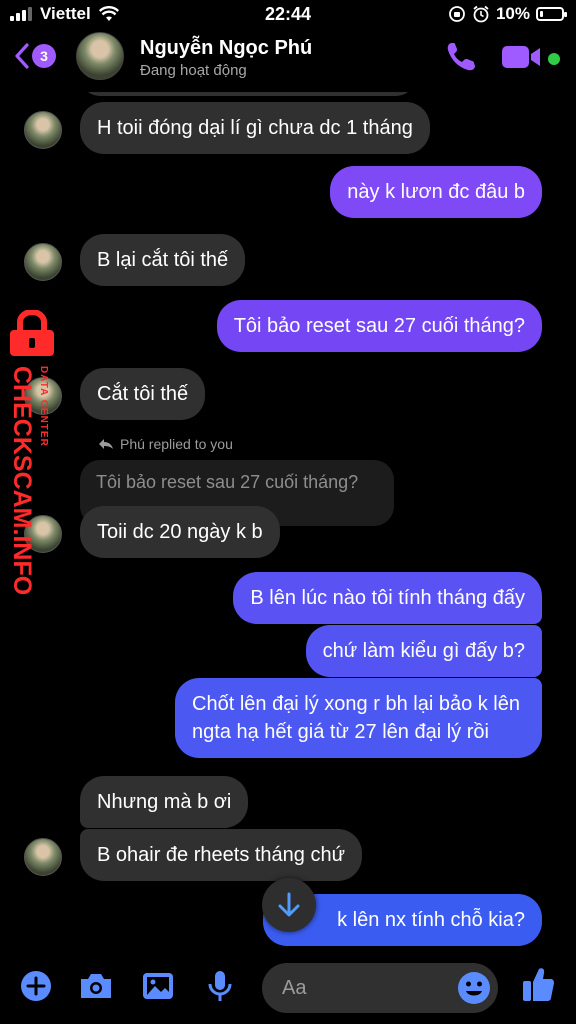  I want to click on message-bubble-incoming: Nhưng mà b ơi, so click(164, 802).